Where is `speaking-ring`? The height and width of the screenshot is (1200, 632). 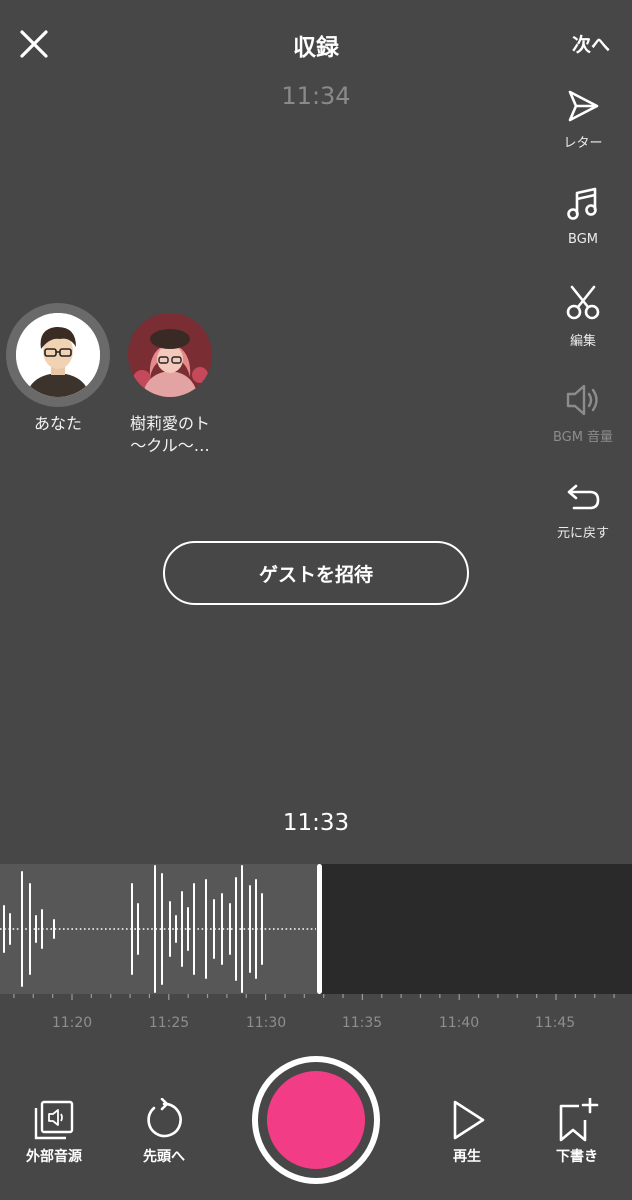
speaking-ring is located at coordinates (58, 355).